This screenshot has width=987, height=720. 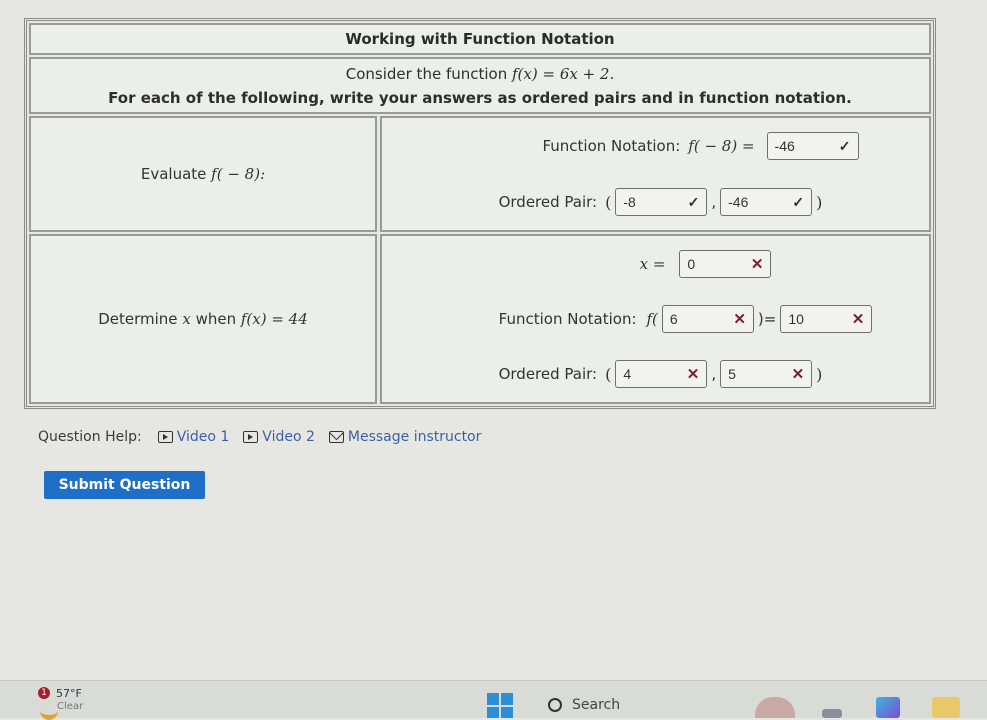 I want to click on notification-badge: 1, so click(x=44, y=693).